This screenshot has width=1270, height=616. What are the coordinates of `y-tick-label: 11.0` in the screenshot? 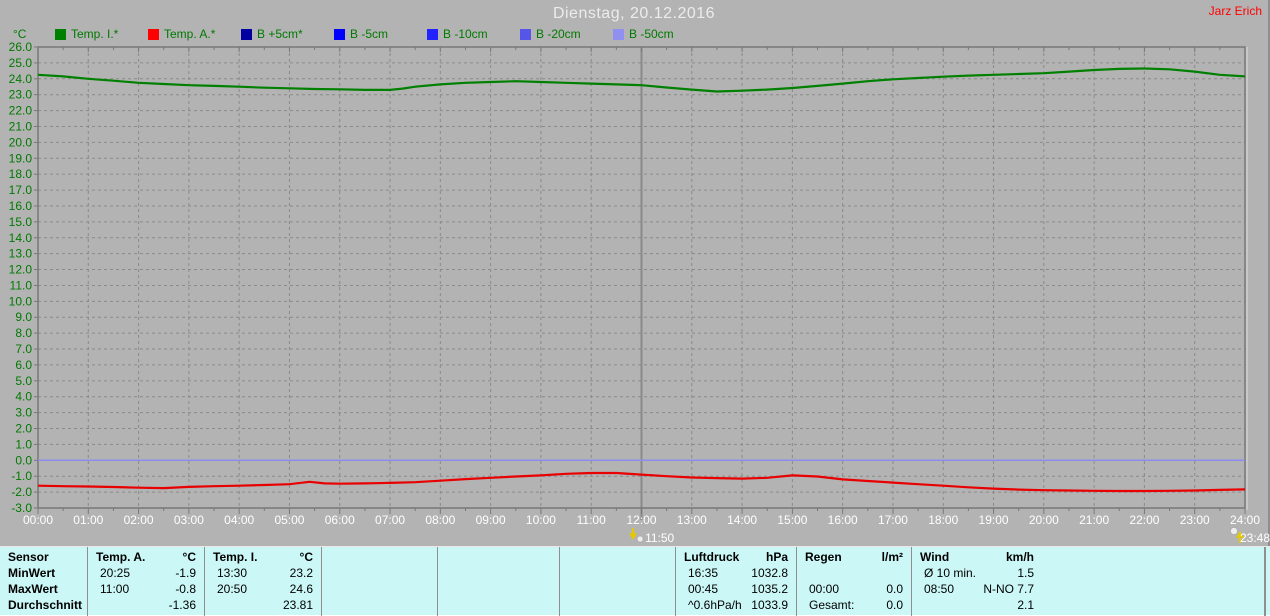 It's located at (21, 285).